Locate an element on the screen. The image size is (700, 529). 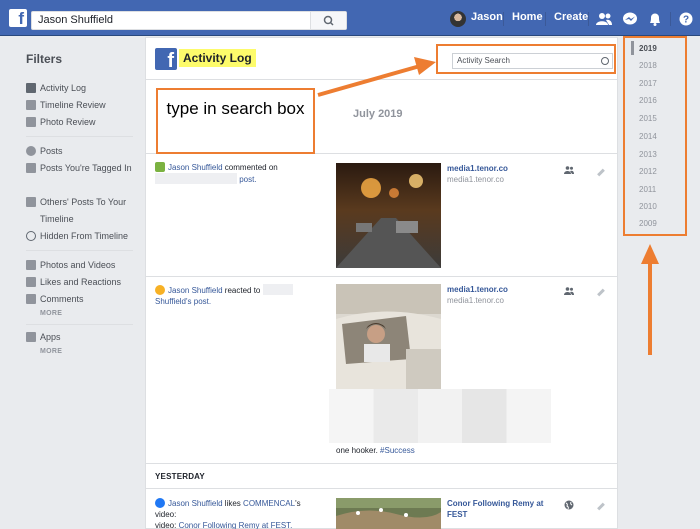
sidebar-item-activity-log: Activity Log is located at coordinates (82, 88).